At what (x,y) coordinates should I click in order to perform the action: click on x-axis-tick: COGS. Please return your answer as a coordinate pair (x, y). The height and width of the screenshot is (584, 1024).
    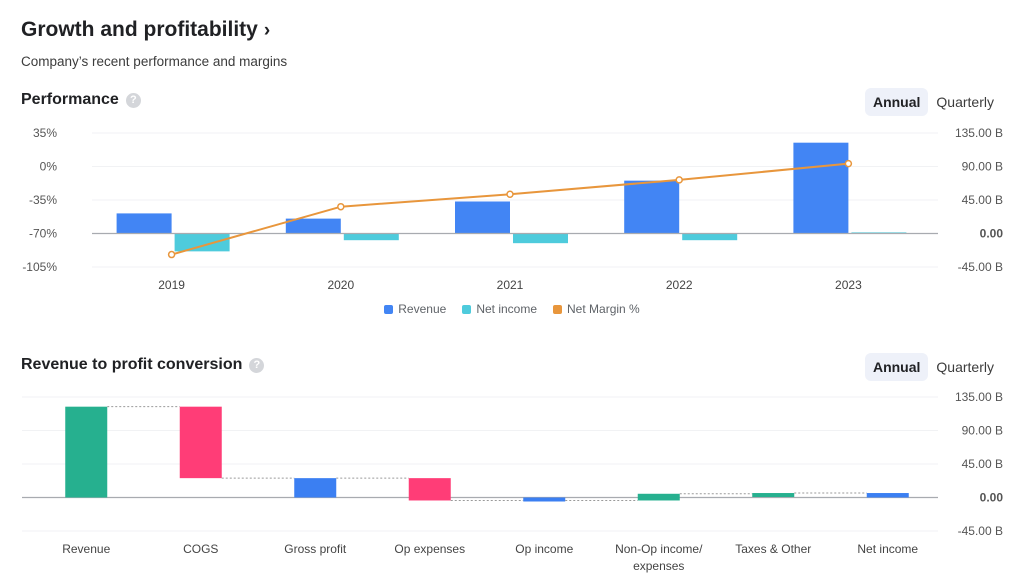
    Looking at the image, I should click on (200, 549).